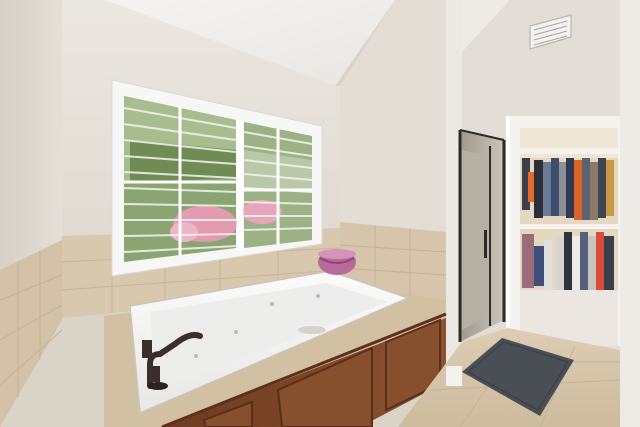 The width and height of the screenshot is (640, 427). Describe the element at coordinates (482, 235) in the screenshot. I see `shower-enclosure` at that location.